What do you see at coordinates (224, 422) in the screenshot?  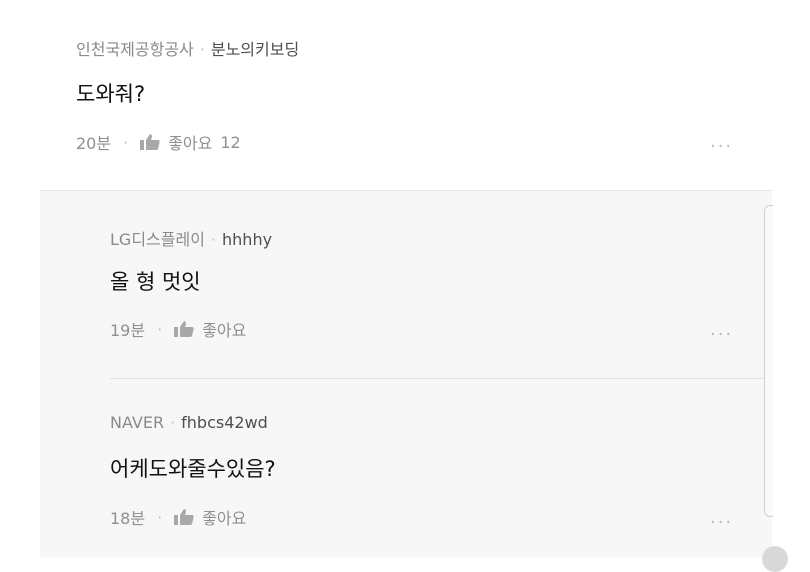 I see `nickname-link: fhbcs42wd` at bounding box center [224, 422].